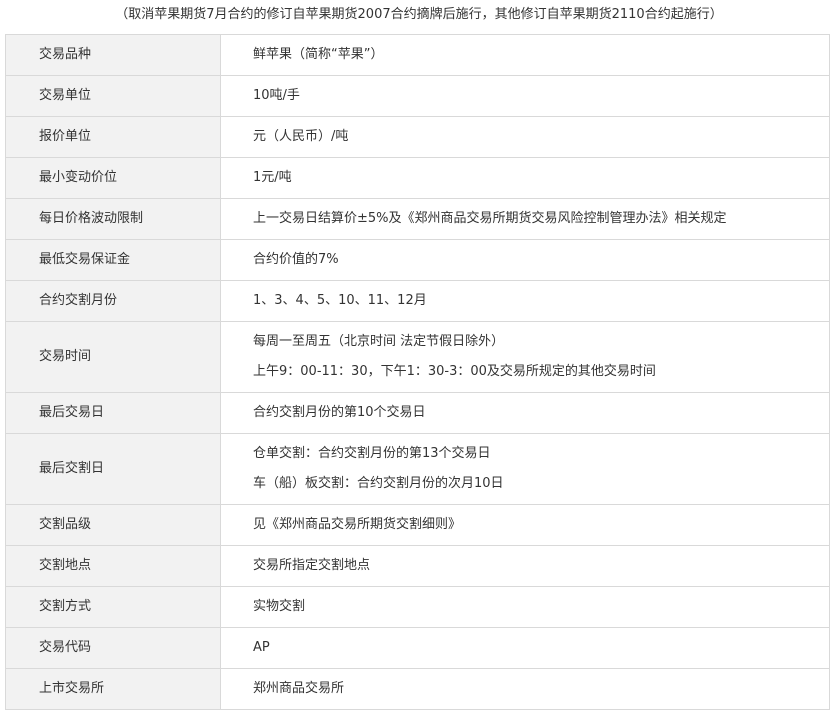 Image resolution: width=834 pixels, height=717 pixels. I want to click on table-row: 最低交易保证金 合约价值的7%, so click(417, 260).